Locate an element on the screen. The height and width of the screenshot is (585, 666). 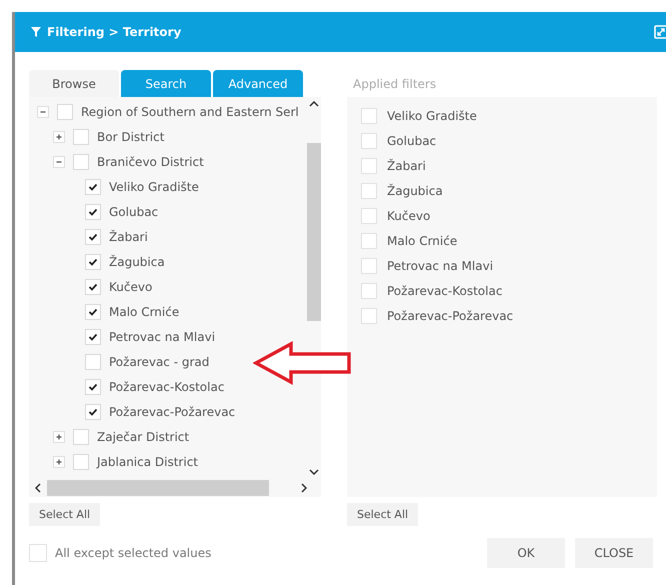
tree-item-label: Žagubica is located at coordinates (137, 261).